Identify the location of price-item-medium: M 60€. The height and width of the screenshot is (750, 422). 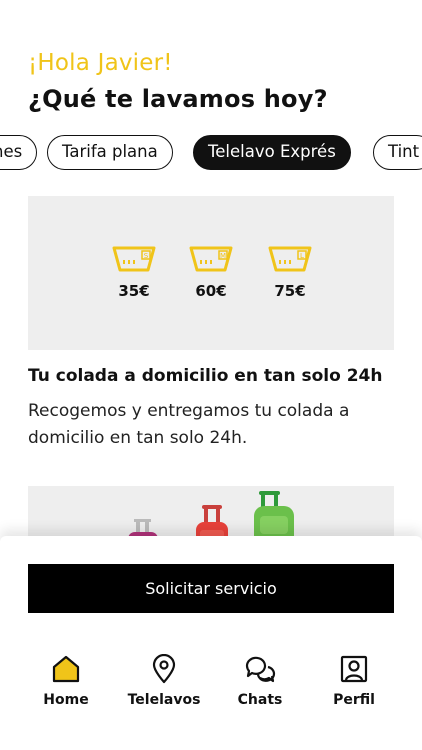
(211, 272).